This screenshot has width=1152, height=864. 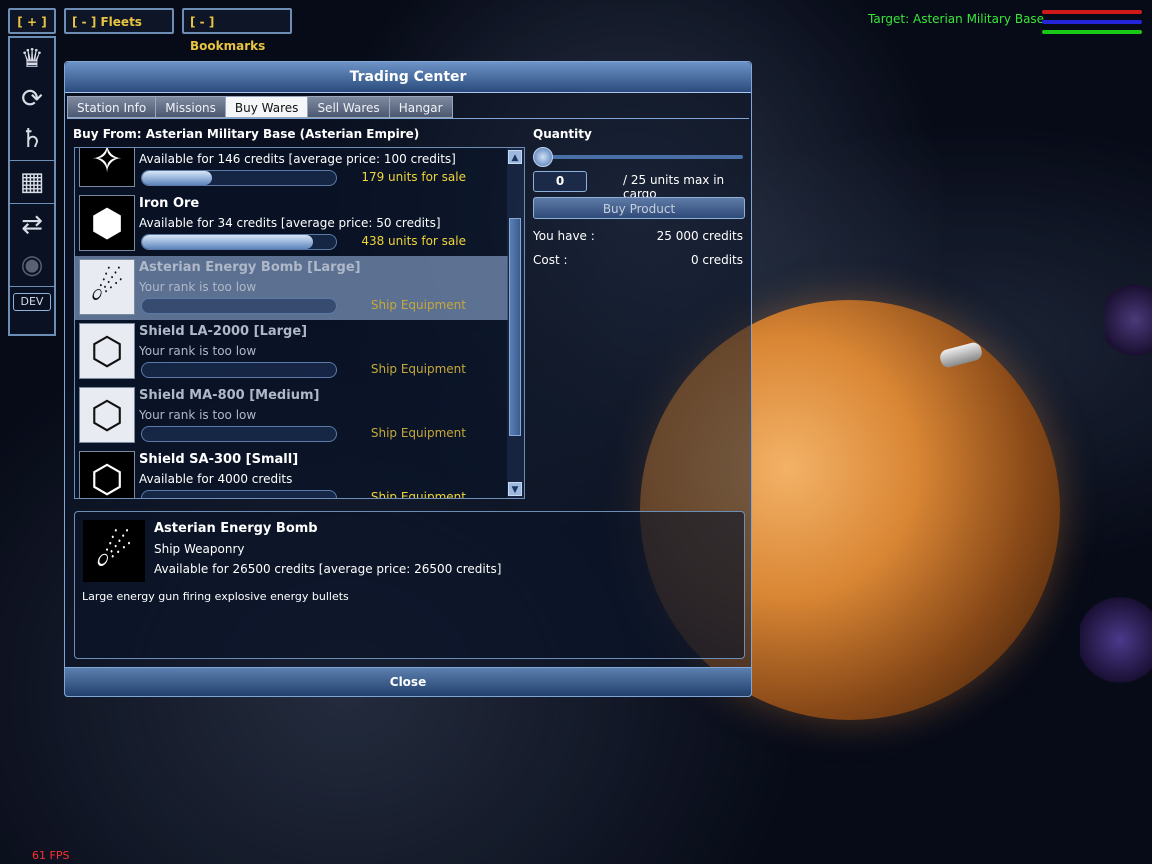 What do you see at coordinates (169, 203) in the screenshot?
I see `item-name: Iron Ore` at bounding box center [169, 203].